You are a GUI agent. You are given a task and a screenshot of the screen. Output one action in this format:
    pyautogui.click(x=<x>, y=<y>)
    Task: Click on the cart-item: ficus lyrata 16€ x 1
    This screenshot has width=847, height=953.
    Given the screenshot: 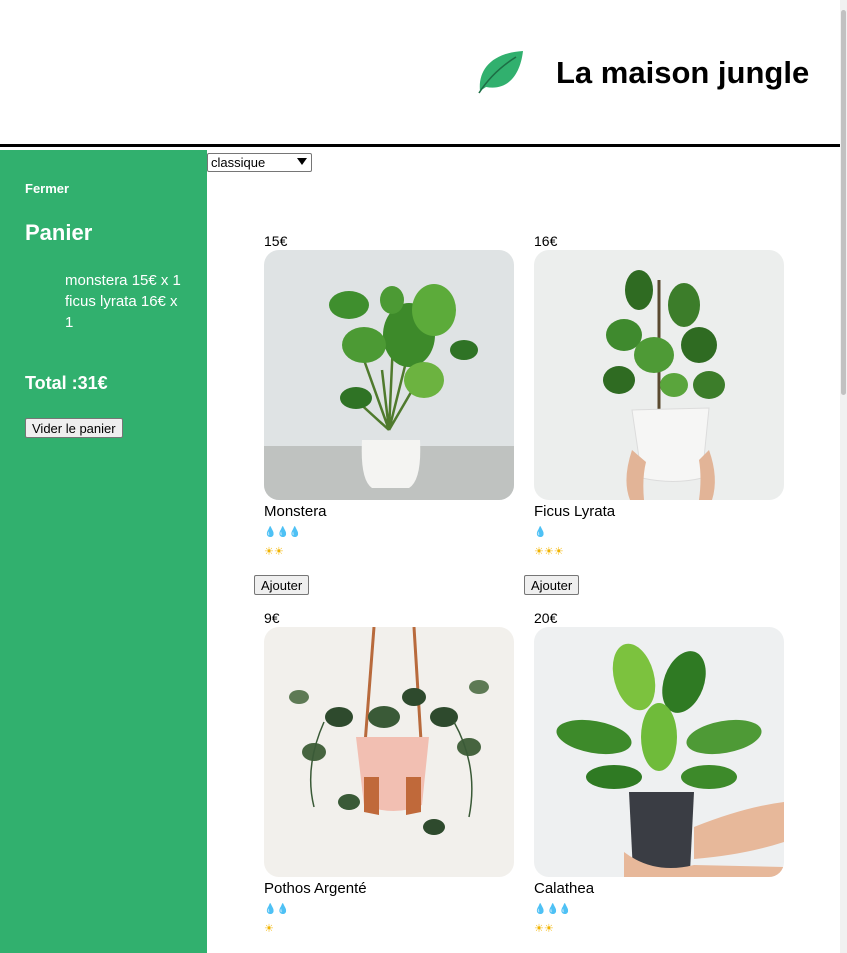 What is the action you would take?
    pyautogui.click(x=121, y=312)
    